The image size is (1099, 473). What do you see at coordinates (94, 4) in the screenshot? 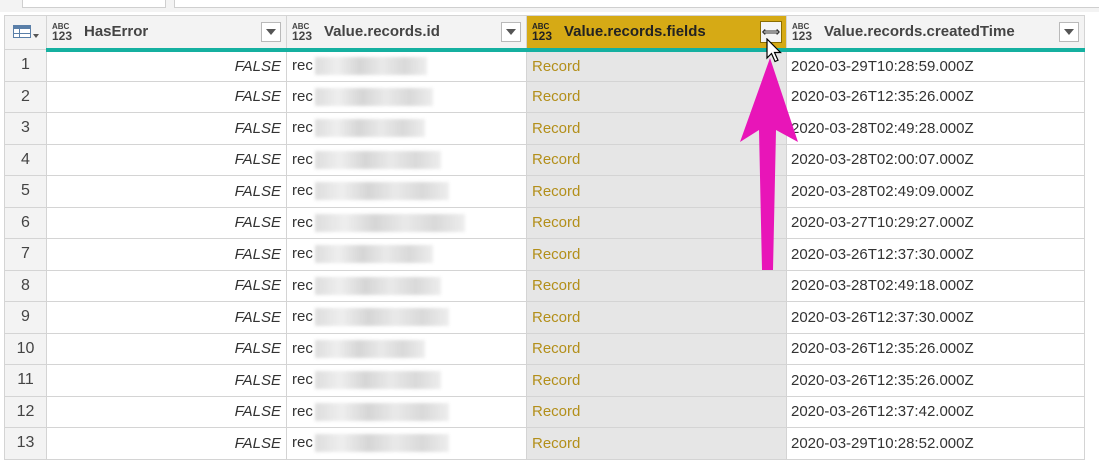
I see `toolbar-field-left` at bounding box center [94, 4].